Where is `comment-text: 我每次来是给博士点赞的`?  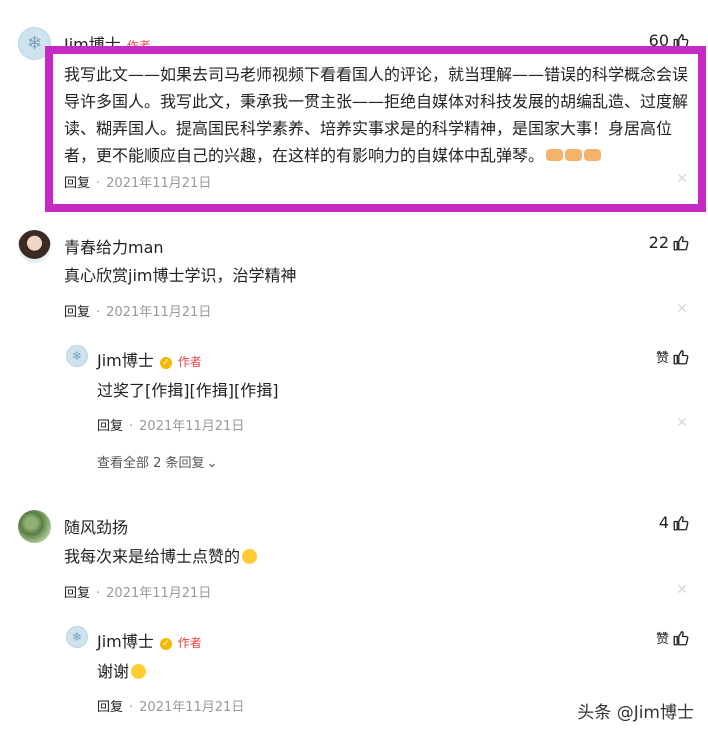
comment-text: 我每次来是给博士点赞的 is located at coordinates (161, 556).